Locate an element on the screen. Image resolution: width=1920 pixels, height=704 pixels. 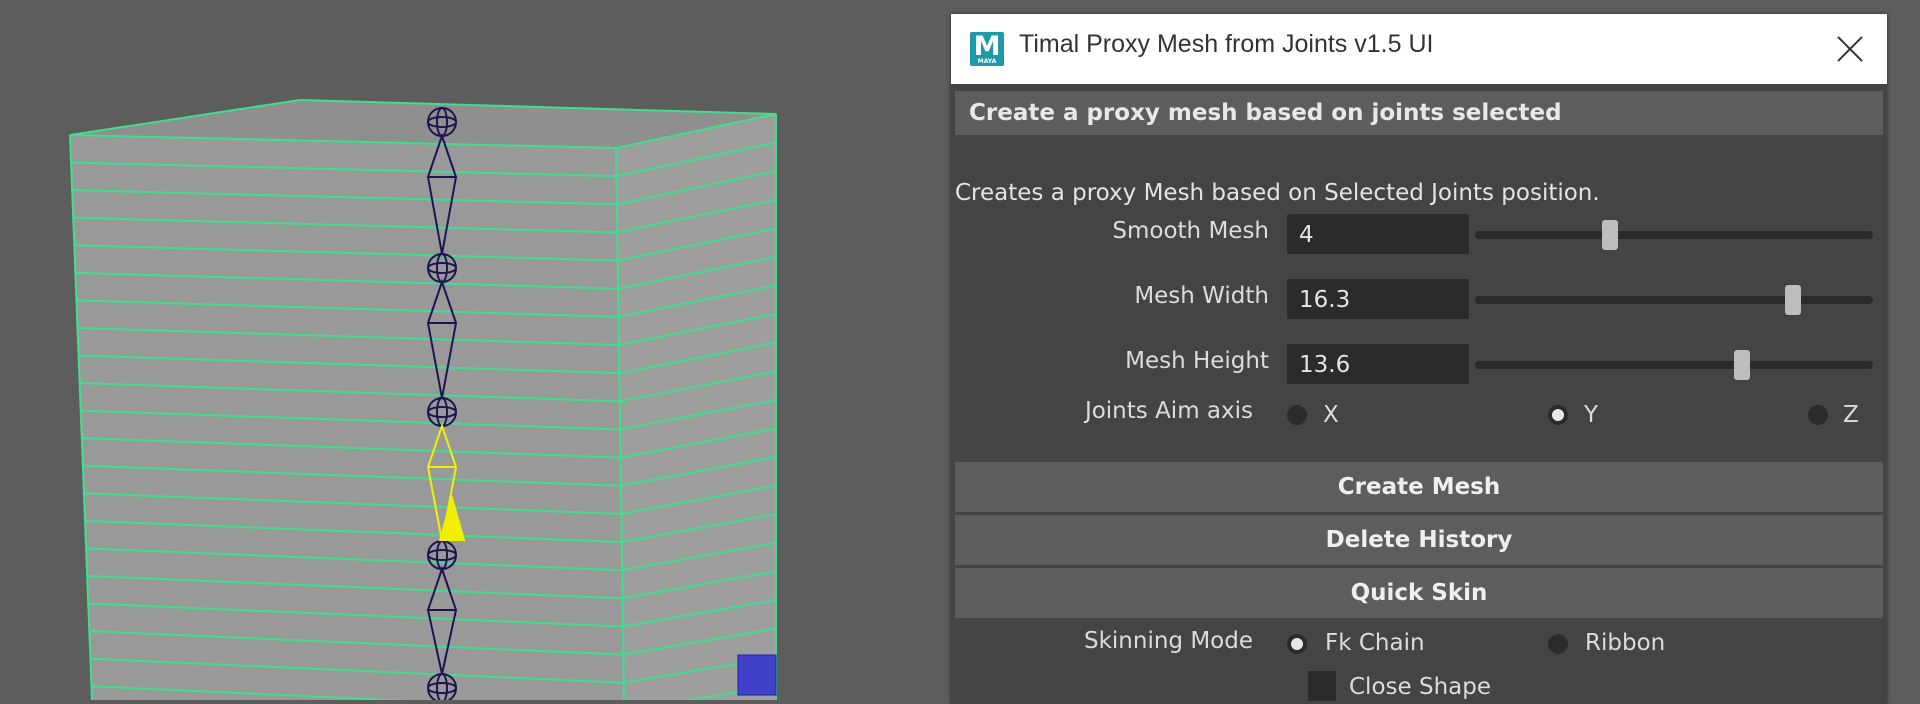
mesh-height-slider is located at coordinates (1674, 365).